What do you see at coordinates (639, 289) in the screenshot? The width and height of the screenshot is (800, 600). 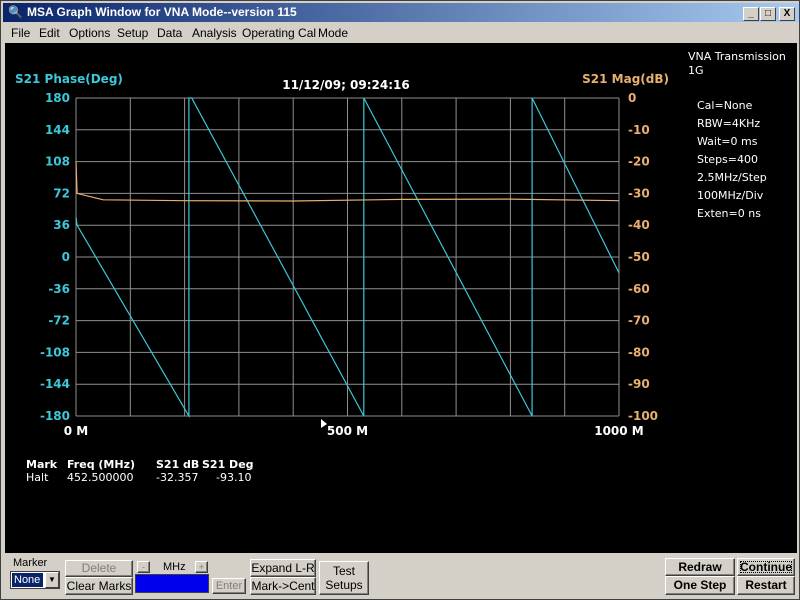 I see `right-tick-label: -60` at bounding box center [639, 289].